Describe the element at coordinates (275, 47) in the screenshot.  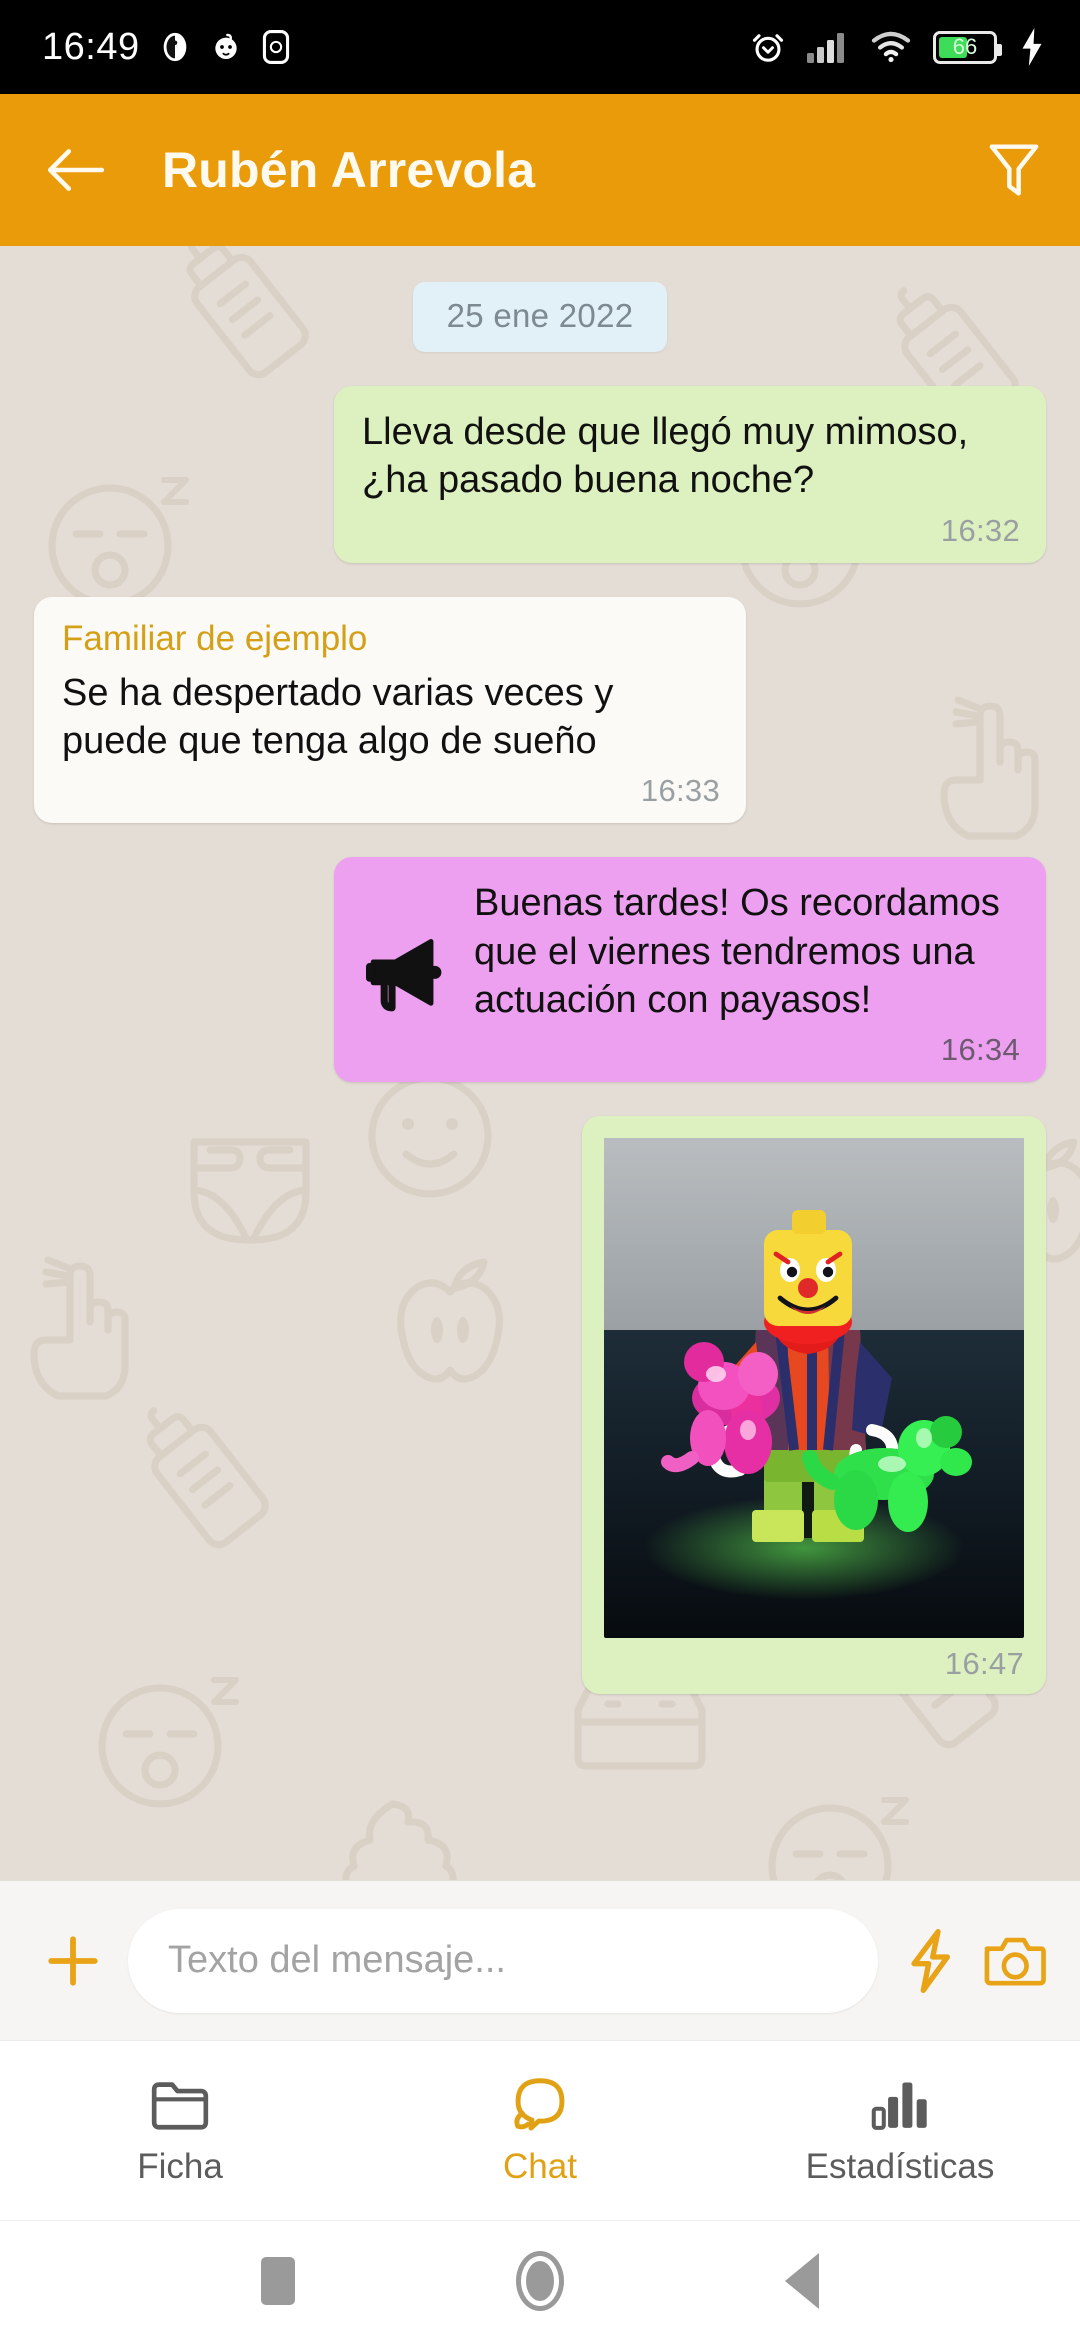
I see `app-badge-icon` at that location.